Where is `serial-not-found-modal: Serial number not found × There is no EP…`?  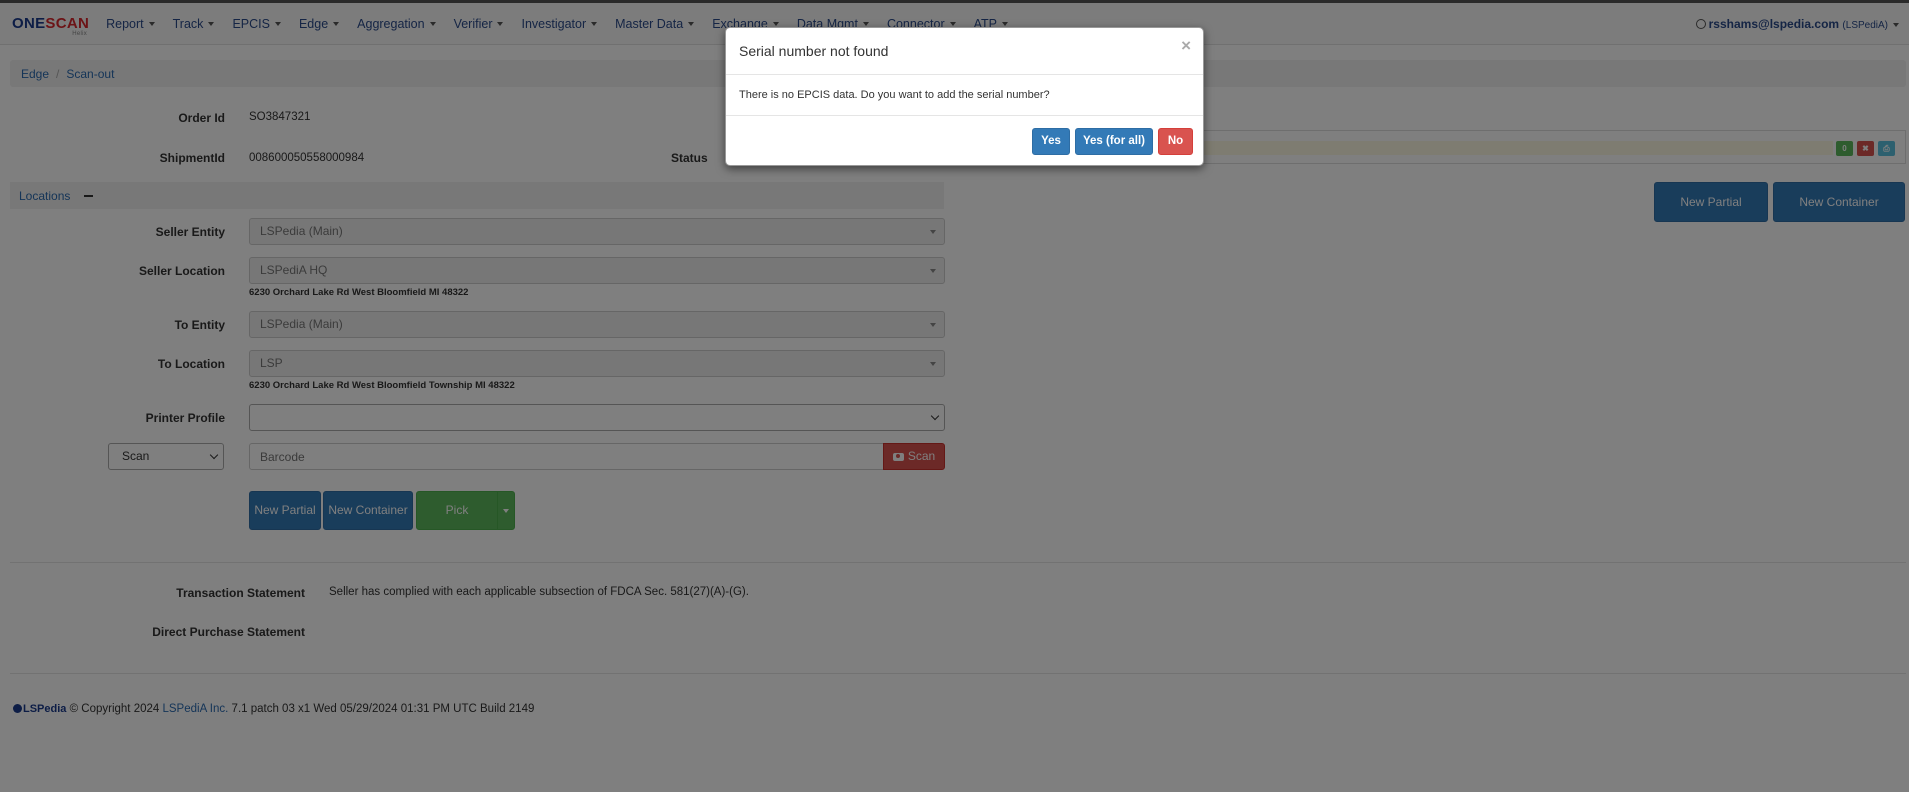
serial-not-found-modal: Serial number not found × There is no EP… is located at coordinates (964, 96).